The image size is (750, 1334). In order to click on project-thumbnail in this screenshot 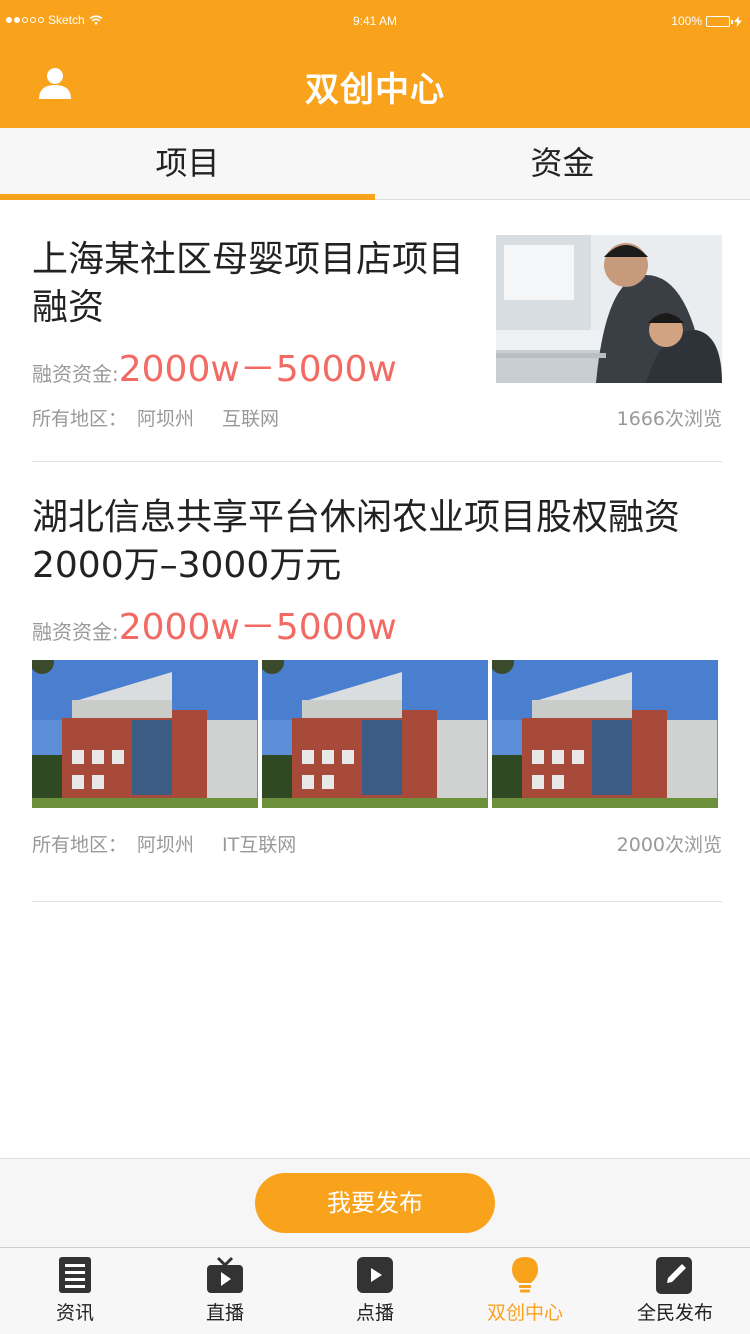, I will do `click(609, 309)`.